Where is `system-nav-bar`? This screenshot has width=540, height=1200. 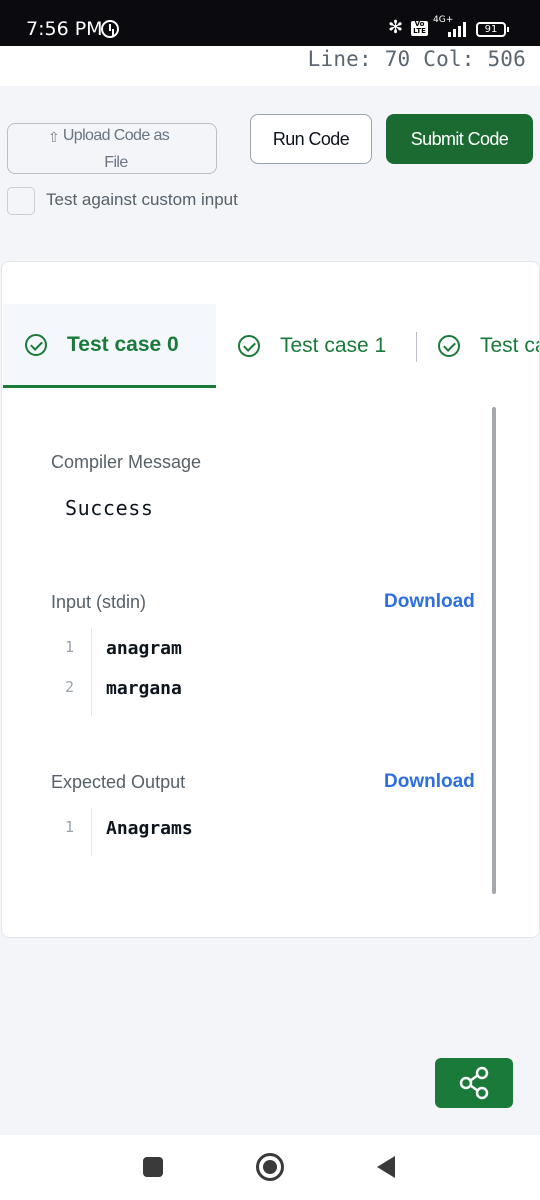
system-nav-bar is located at coordinates (270, 1167).